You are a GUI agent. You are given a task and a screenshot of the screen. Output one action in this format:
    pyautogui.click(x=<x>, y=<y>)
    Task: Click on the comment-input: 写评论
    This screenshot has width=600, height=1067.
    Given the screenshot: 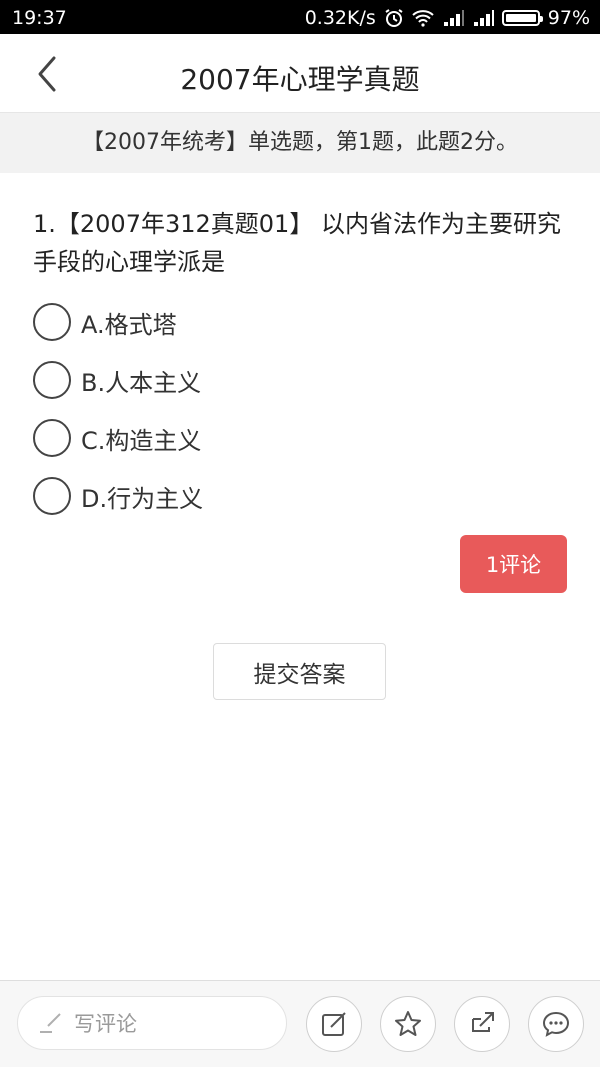 What is the action you would take?
    pyautogui.click(x=152, y=1023)
    